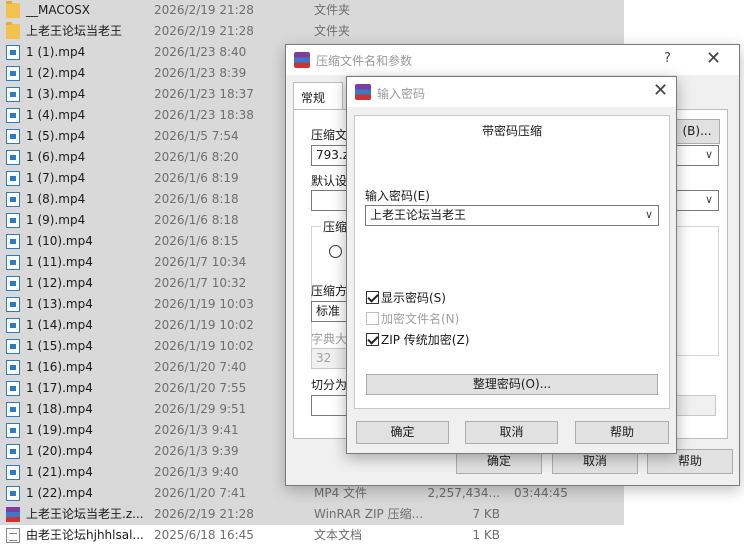 The width and height of the screenshot is (744, 547). I want to click on dictionary-combo: 32, so click(331, 358).